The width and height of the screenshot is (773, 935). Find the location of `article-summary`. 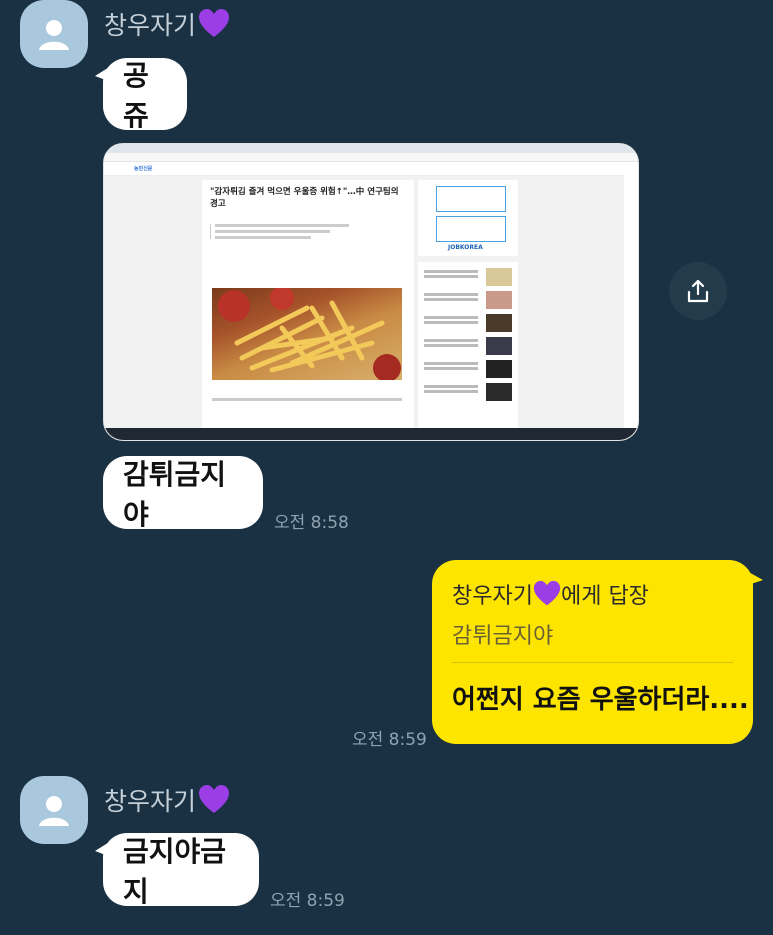

article-summary is located at coordinates (308, 231).